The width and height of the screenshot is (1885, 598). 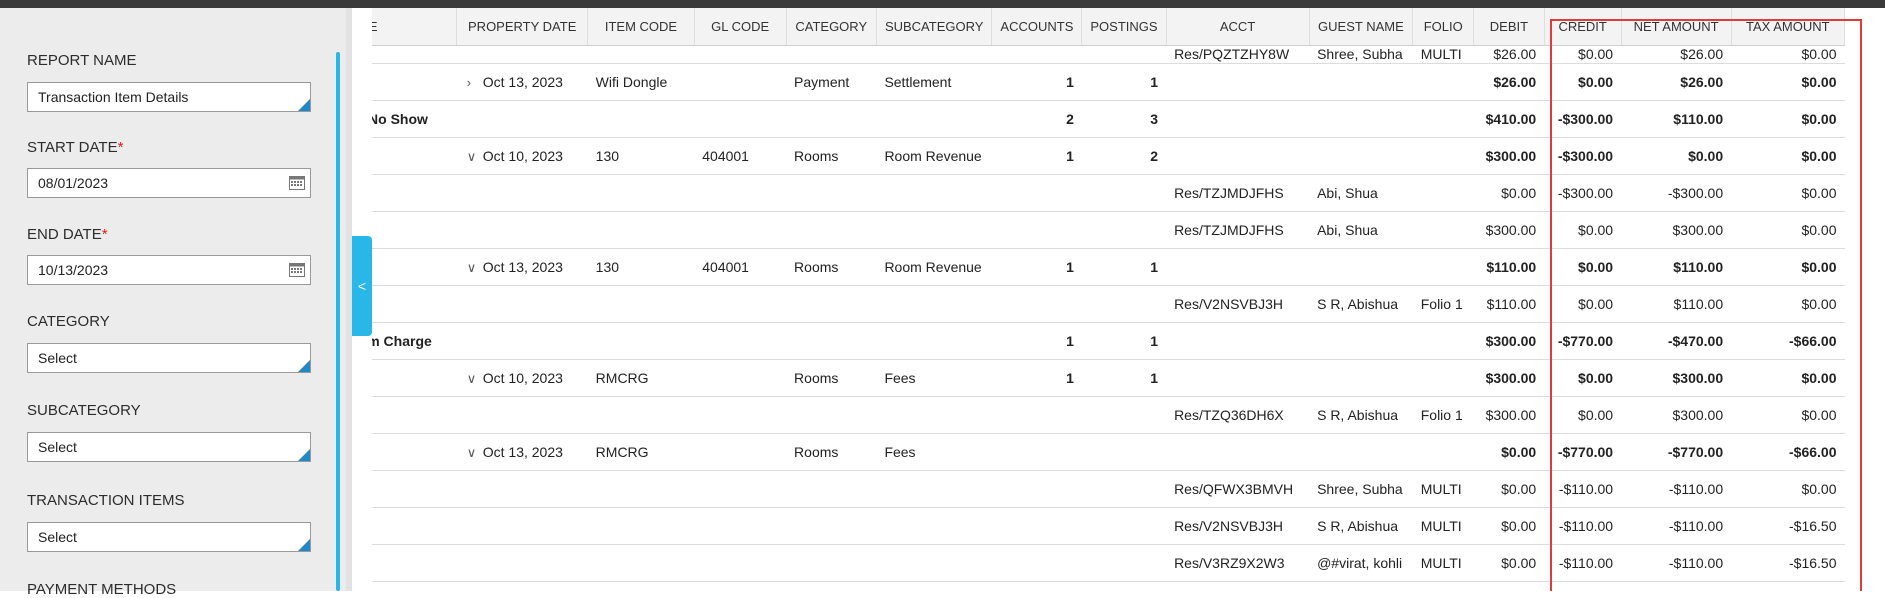 What do you see at coordinates (169, 270) in the screenshot?
I see `end-date-input: 10/13/2023` at bounding box center [169, 270].